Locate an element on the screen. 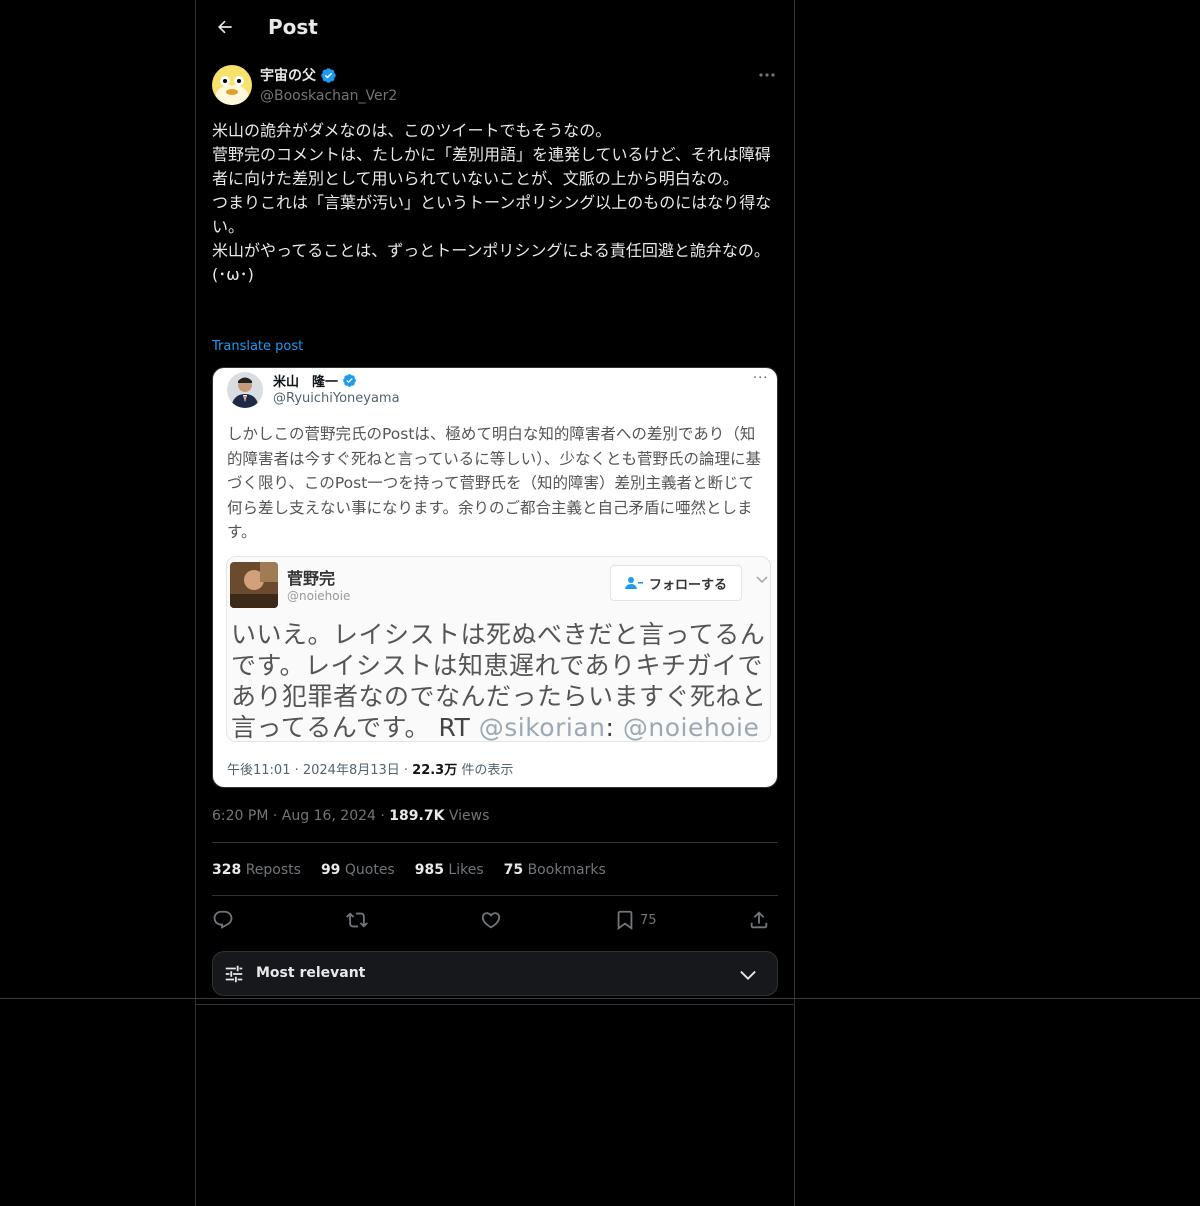 The height and width of the screenshot is (1206, 1200). reposts-stat: 328 Reposts is located at coordinates (256, 870).